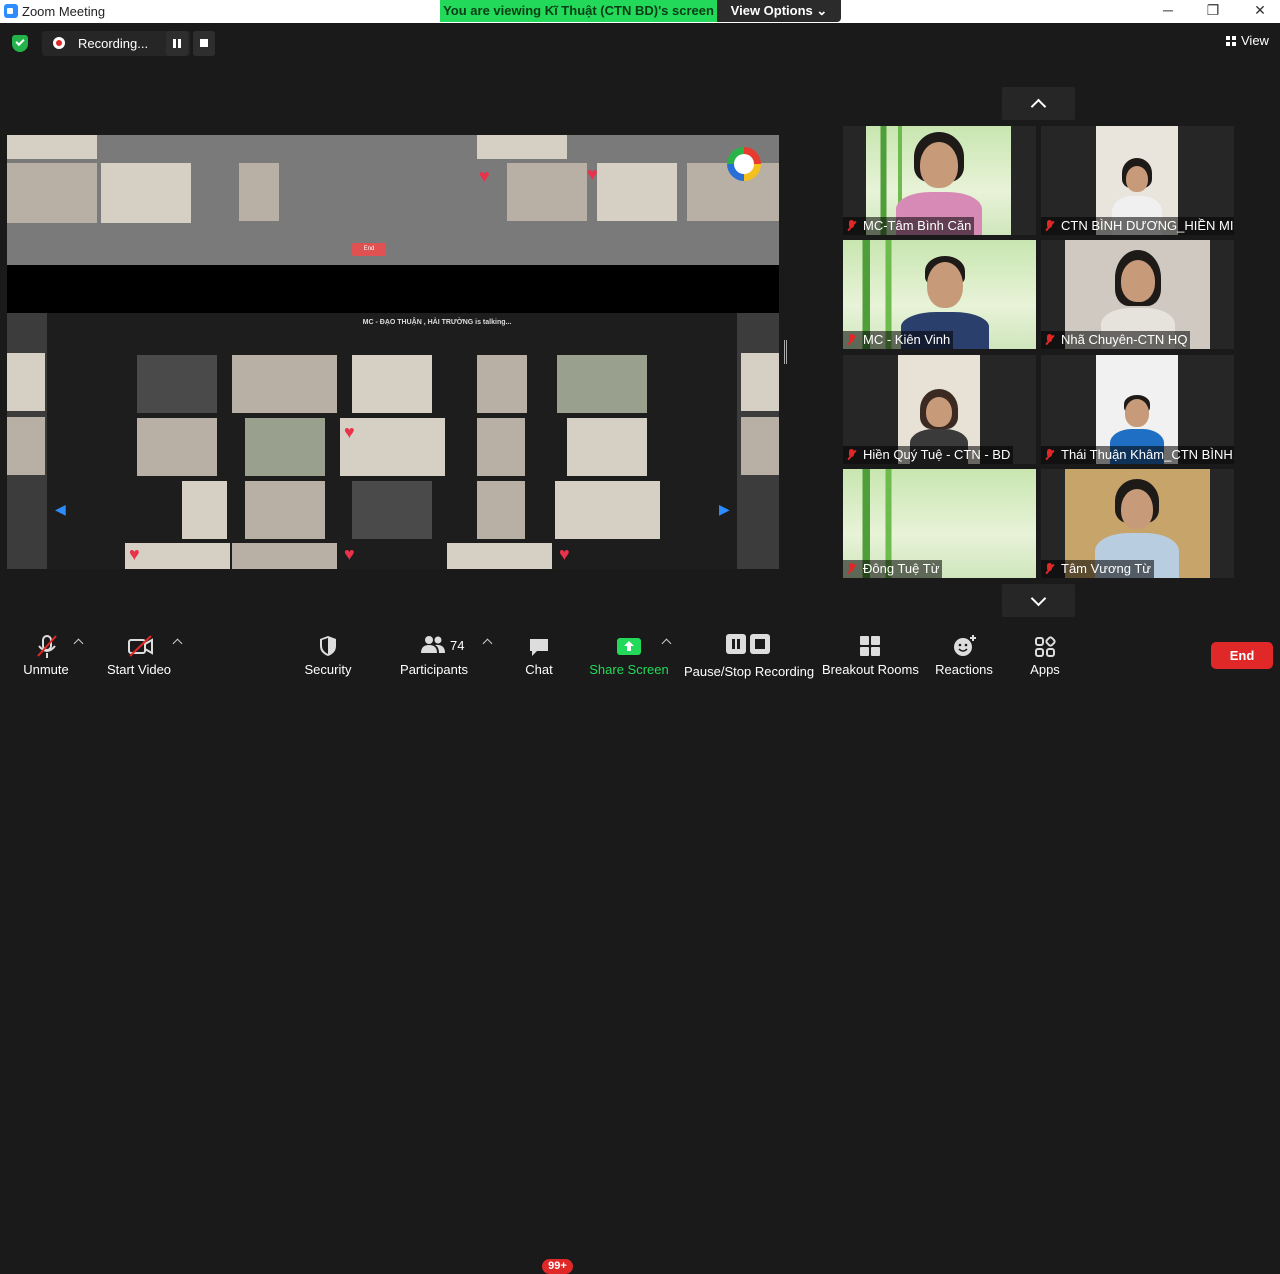 The image size is (1280, 1274). What do you see at coordinates (748, 644) in the screenshot?
I see `pause-stop-icon` at bounding box center [748, 644].